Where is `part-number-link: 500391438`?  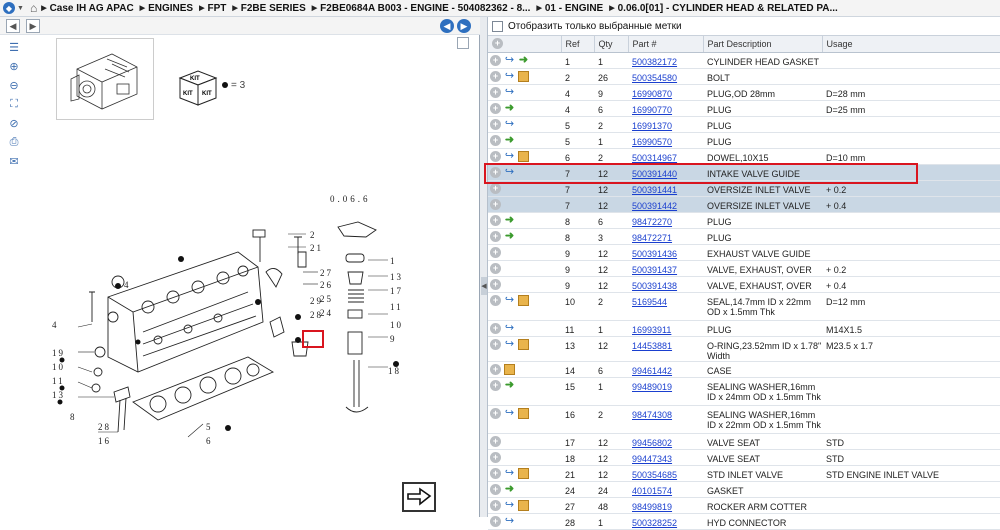
part-number-link: 500391438 is located at coordinates (654, 286).